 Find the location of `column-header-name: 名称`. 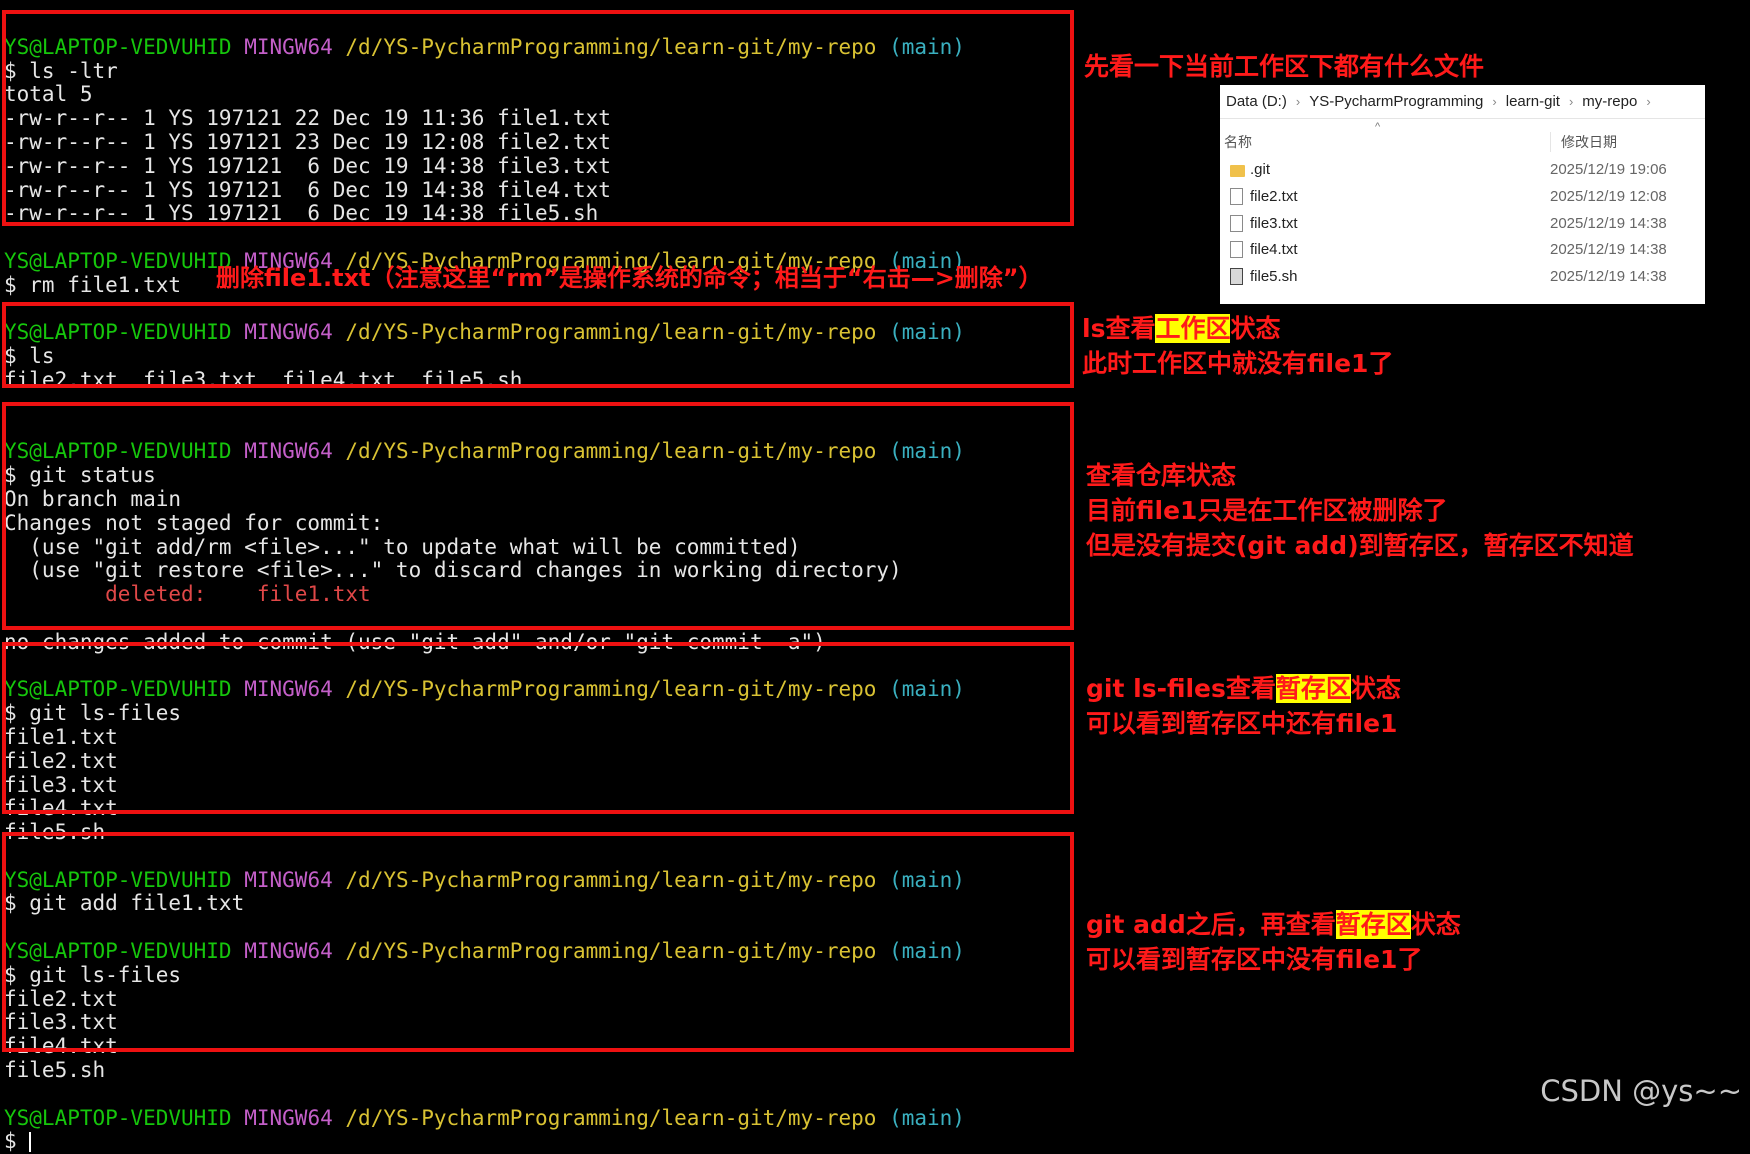

column-header-name: 名称 is located at coordinates (1238, 142).